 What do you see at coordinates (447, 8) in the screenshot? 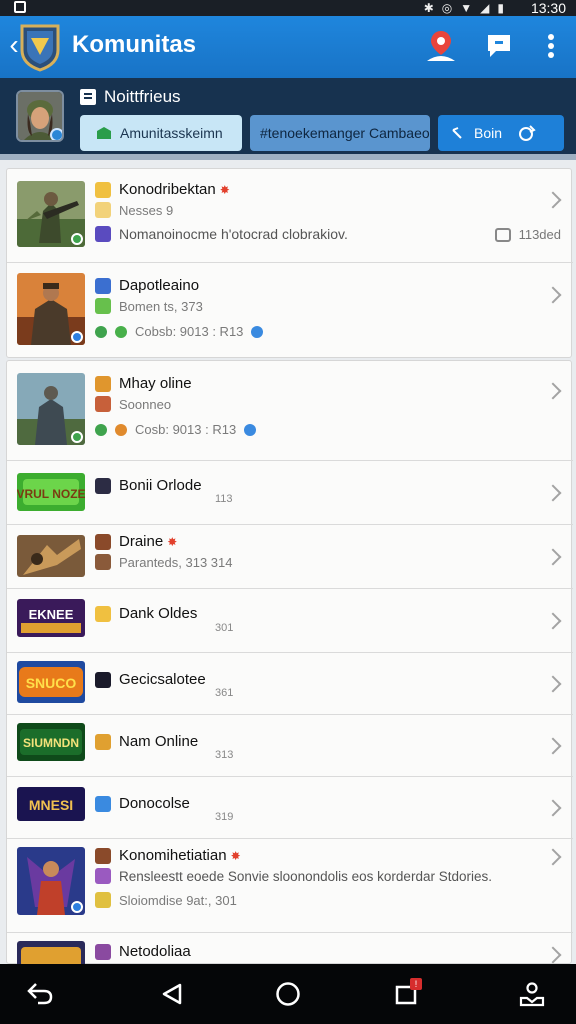
I see `alarm-icon: ◎` at bounding box center [447, 8].